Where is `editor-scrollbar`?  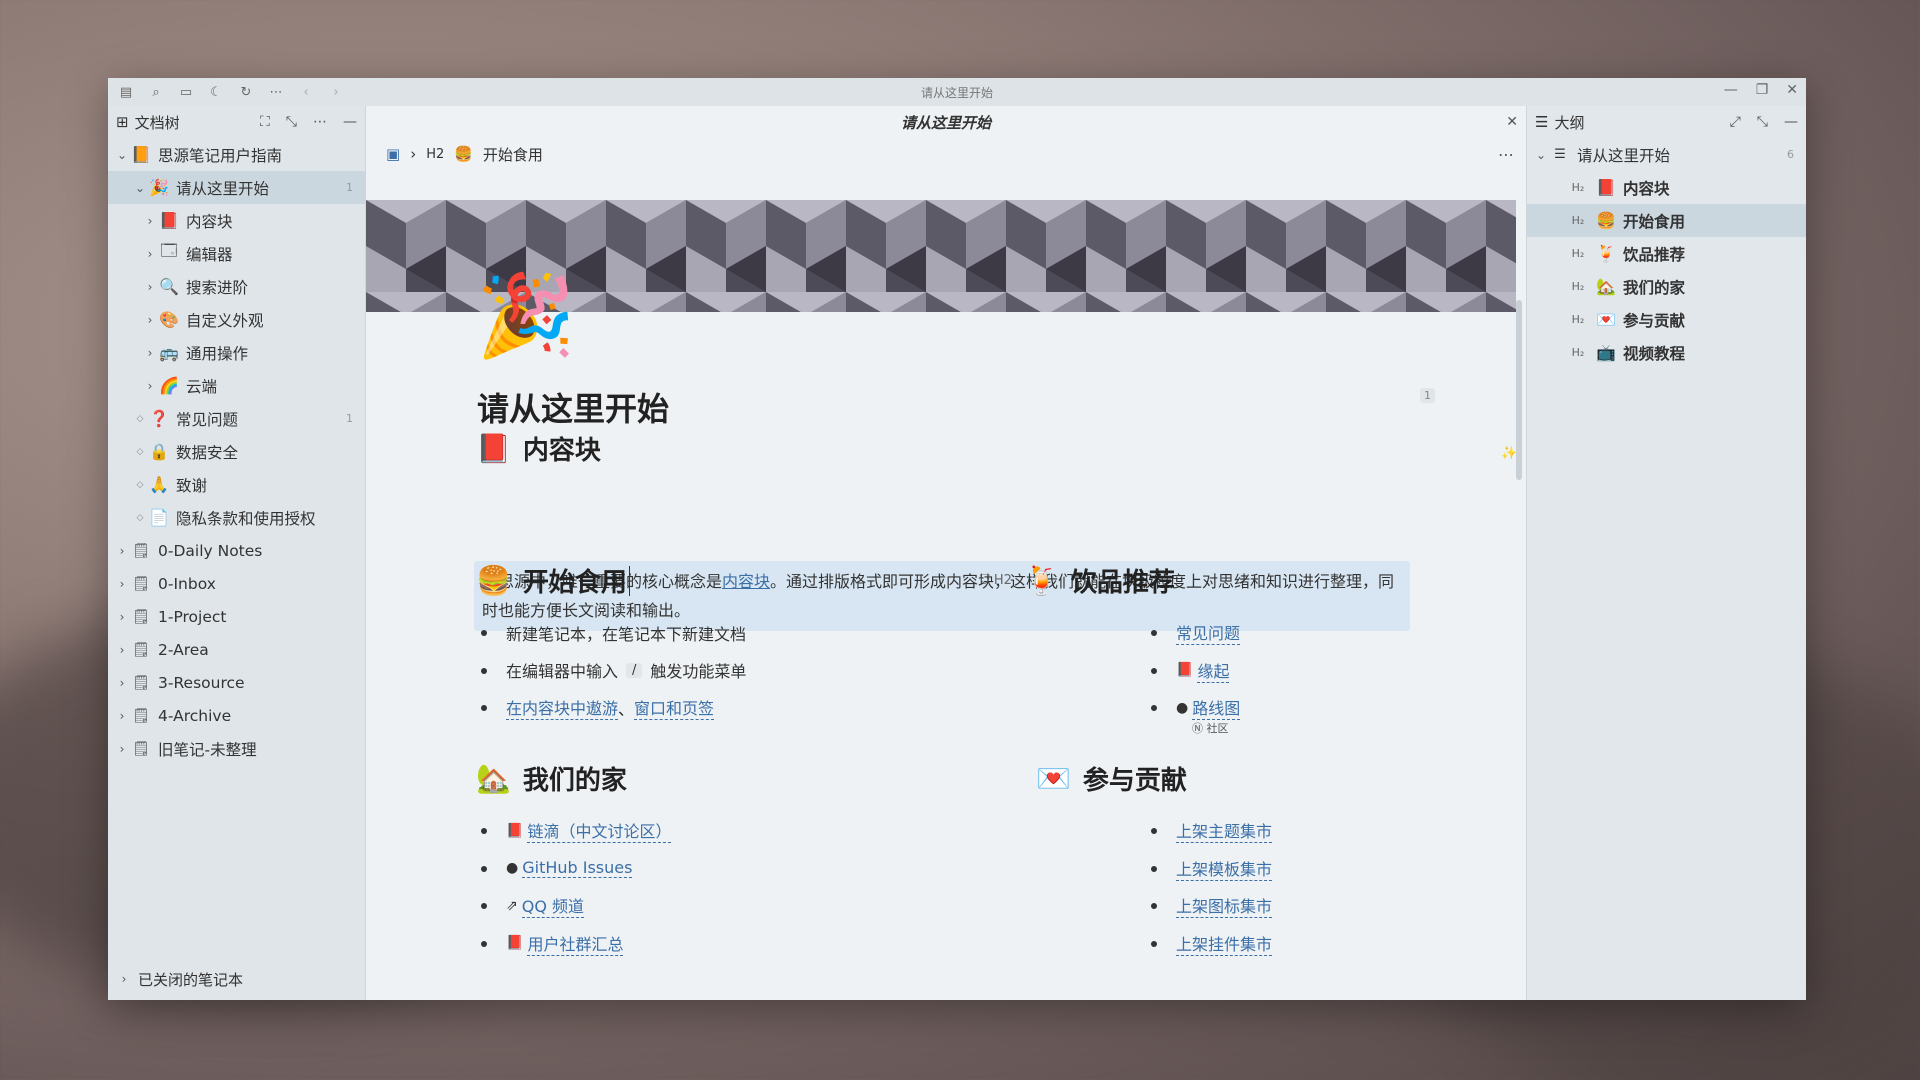
editor-scrollbar is located at coordinates (1519, 390).